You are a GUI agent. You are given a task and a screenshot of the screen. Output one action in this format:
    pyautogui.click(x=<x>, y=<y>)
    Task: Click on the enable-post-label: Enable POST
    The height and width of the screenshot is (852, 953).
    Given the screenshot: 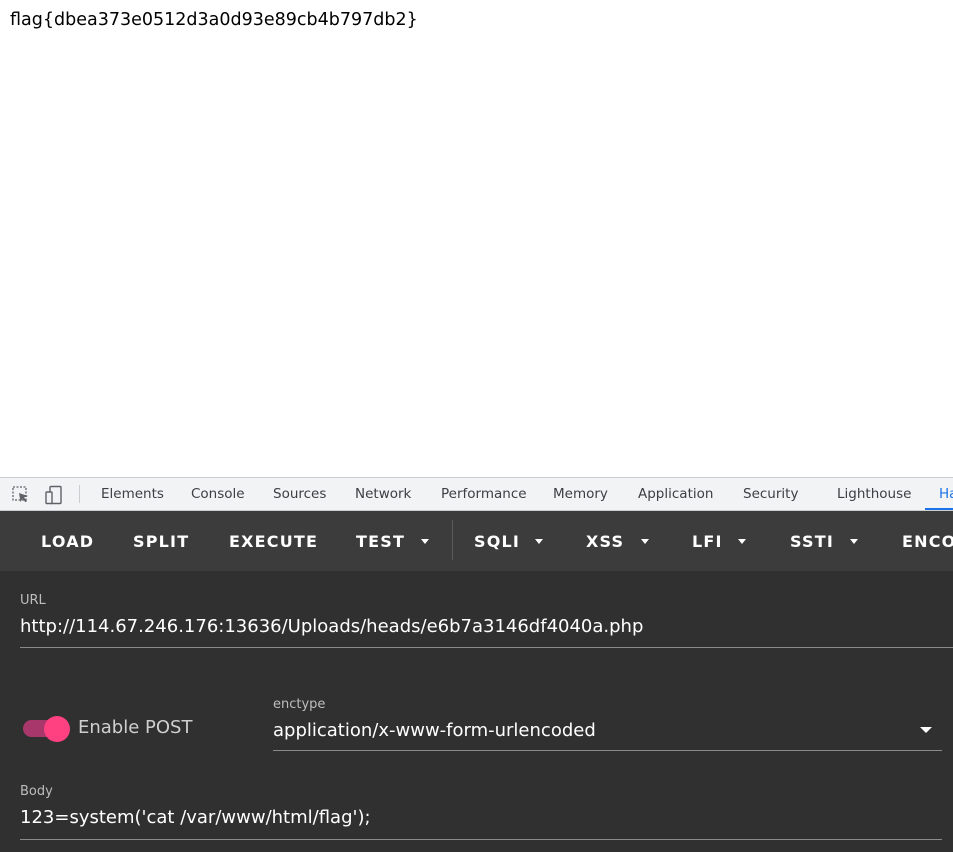 What is the action you would take?
    pyautogui.click(x=135, y=727)
    